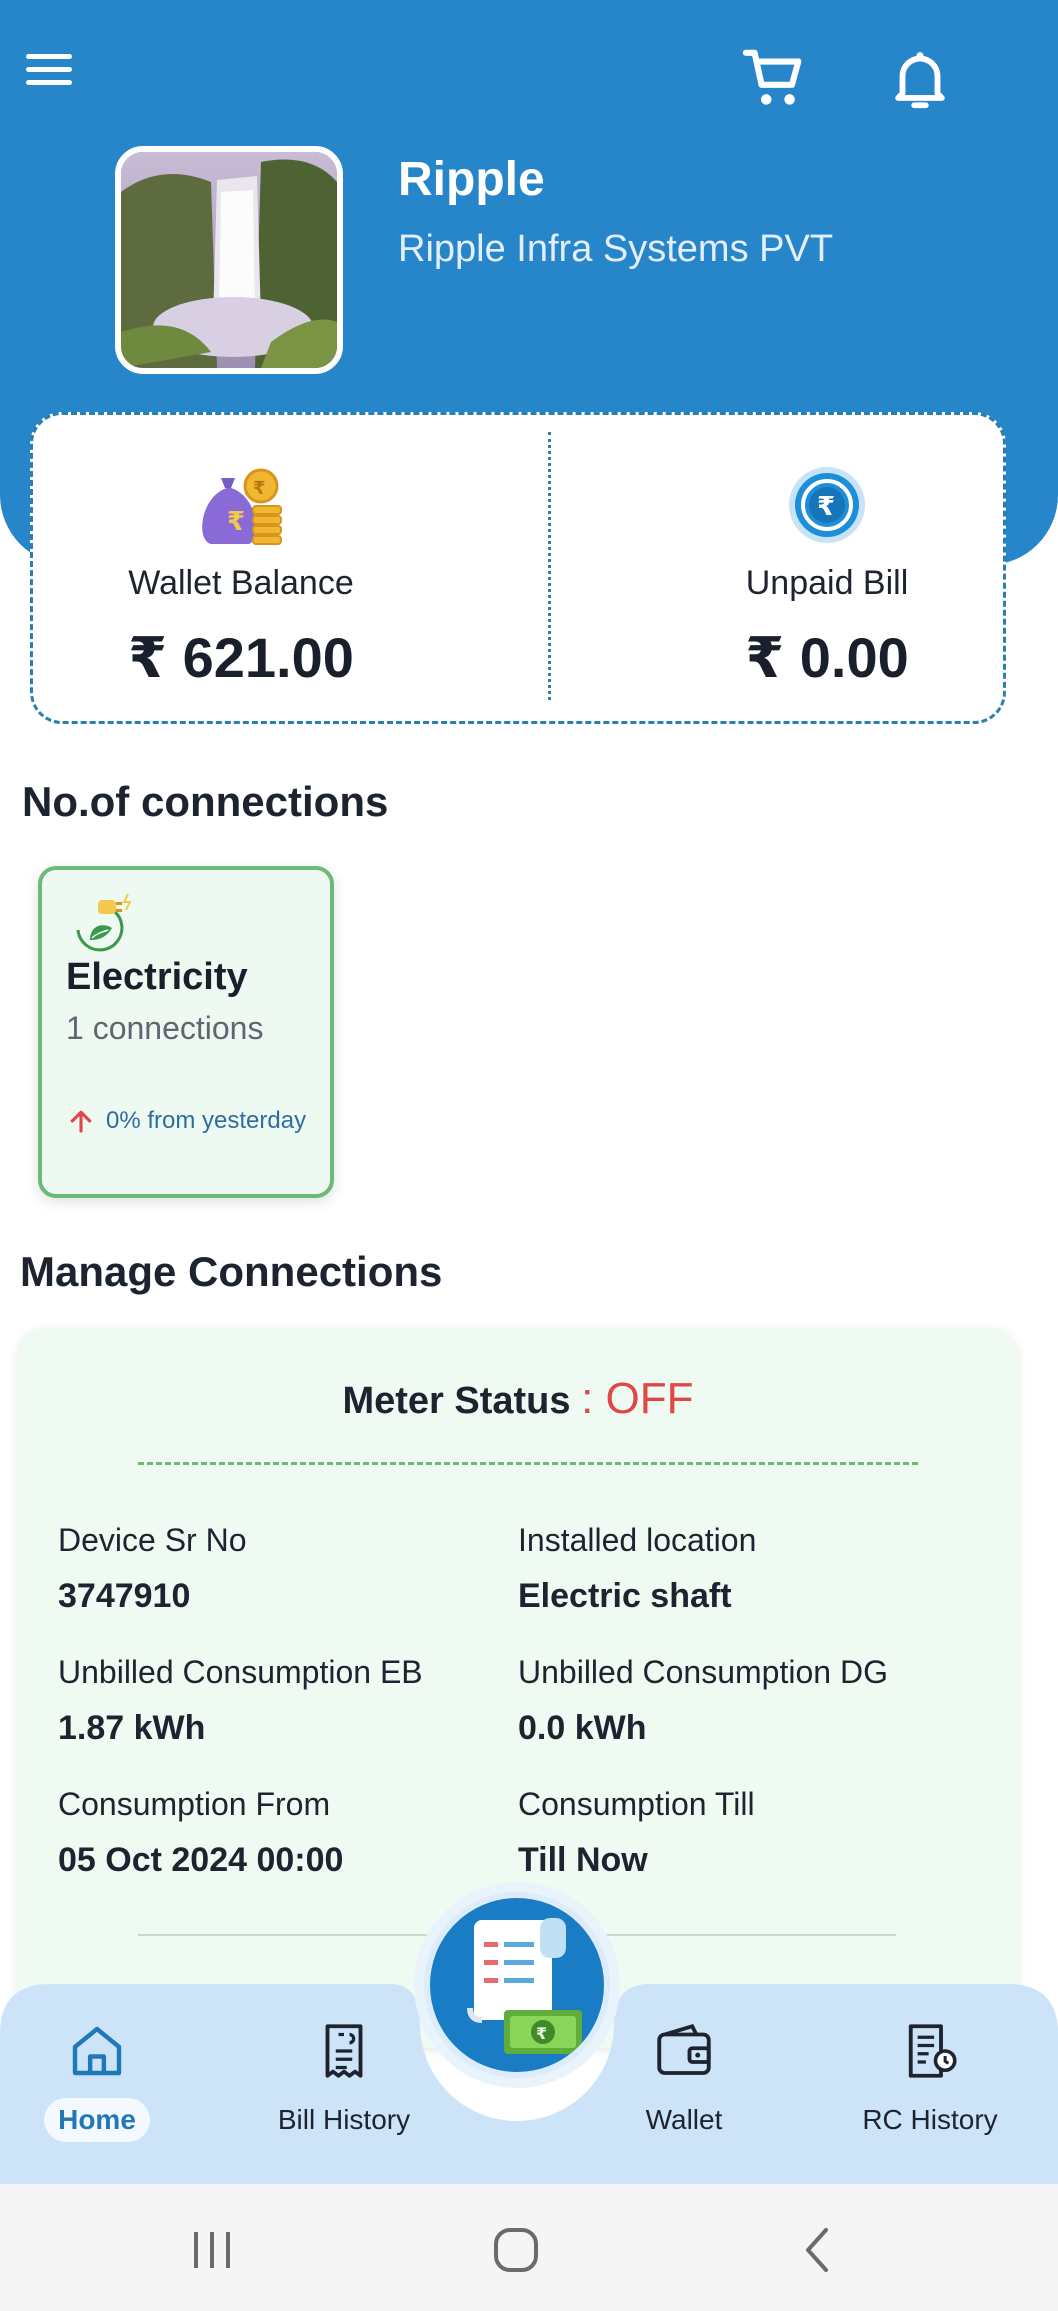 This screenshot has height=2311, width=1058. What do you see at coordinates (524, 1986) in the screenshot?
I see `pay-bill-icon: ₹` at bounding box center [524, 1986].